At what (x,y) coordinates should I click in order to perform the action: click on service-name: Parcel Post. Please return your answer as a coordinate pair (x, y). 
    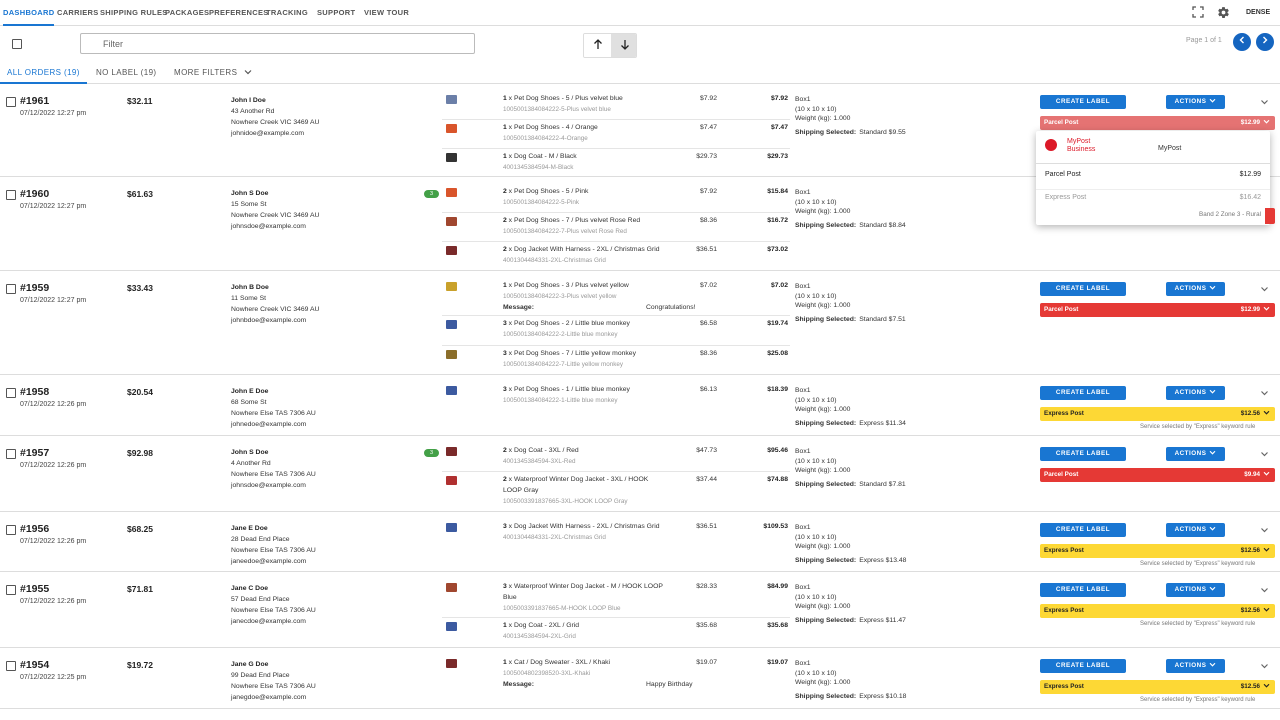
    Looking at the image, I should click on (1061, 309).